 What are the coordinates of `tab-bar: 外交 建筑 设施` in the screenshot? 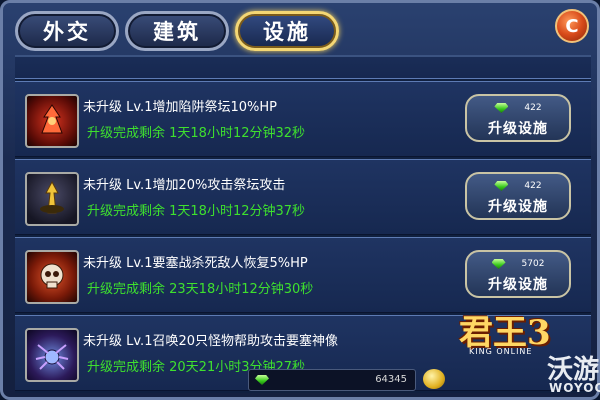 It's located at (177, 32).